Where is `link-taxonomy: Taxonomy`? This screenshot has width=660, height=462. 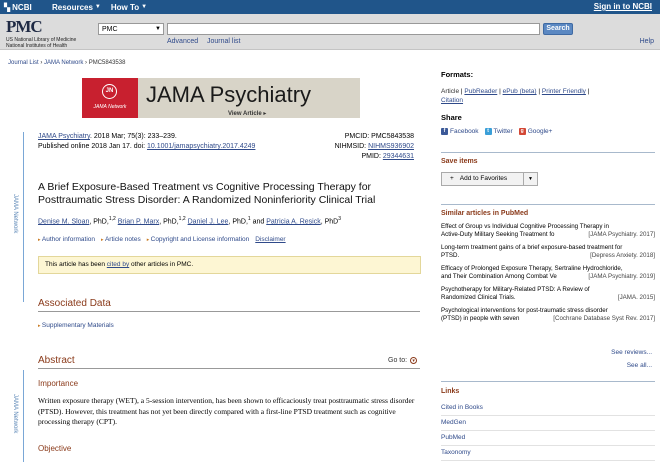
link-taxonomy: Taxonomy is located at coordinates (456, 452).